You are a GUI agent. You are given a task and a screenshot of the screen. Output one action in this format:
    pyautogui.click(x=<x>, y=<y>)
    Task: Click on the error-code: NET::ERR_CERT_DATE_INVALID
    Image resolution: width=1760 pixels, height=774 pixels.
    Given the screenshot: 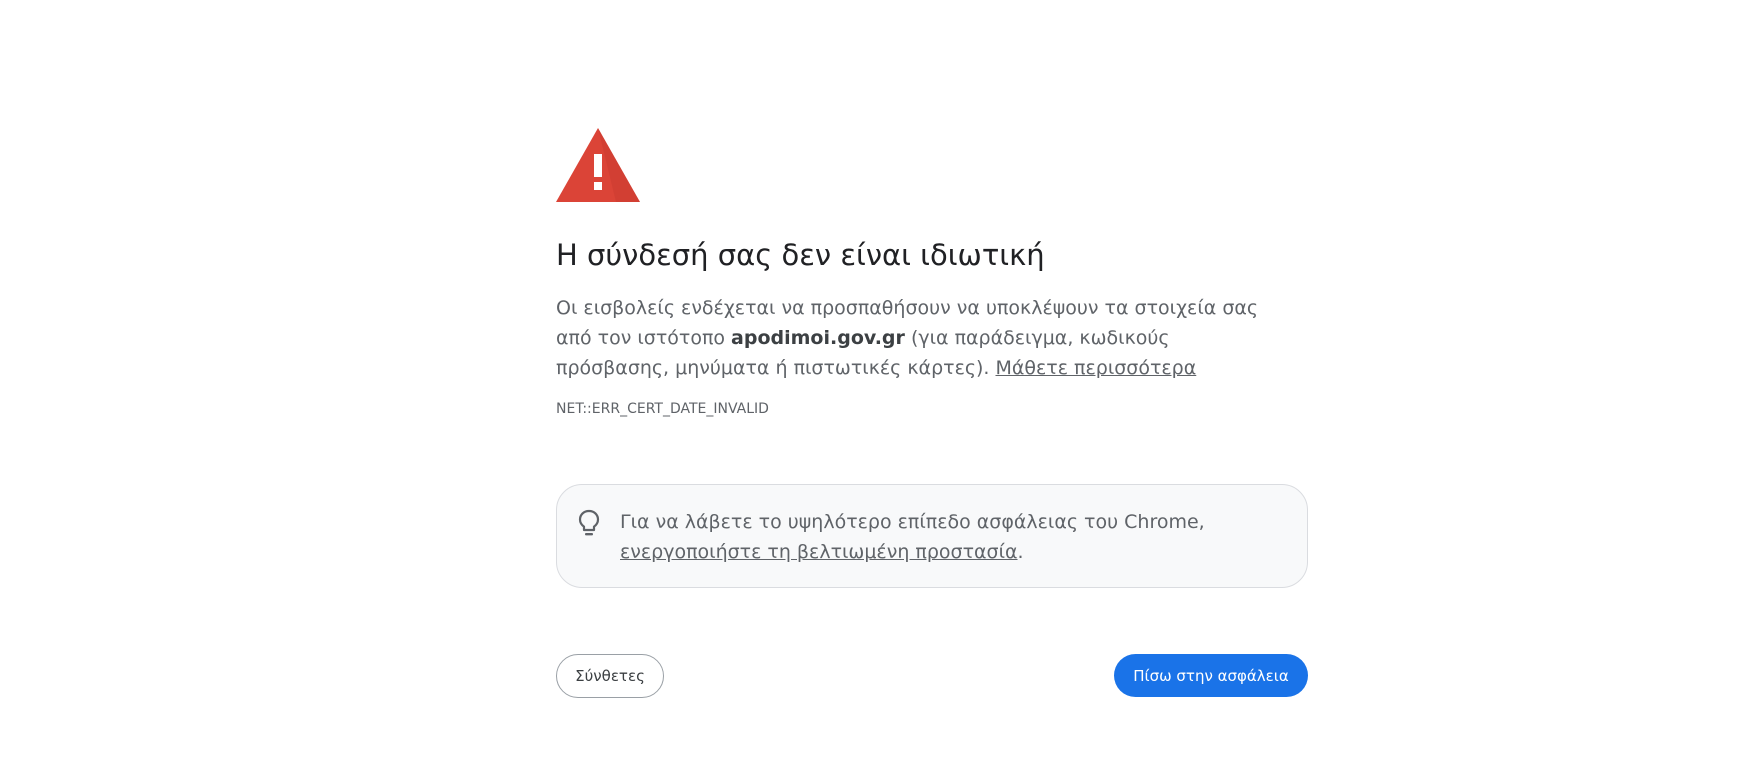 What is the action you would take?
    pyautogui.click(x=662, y=409)
    